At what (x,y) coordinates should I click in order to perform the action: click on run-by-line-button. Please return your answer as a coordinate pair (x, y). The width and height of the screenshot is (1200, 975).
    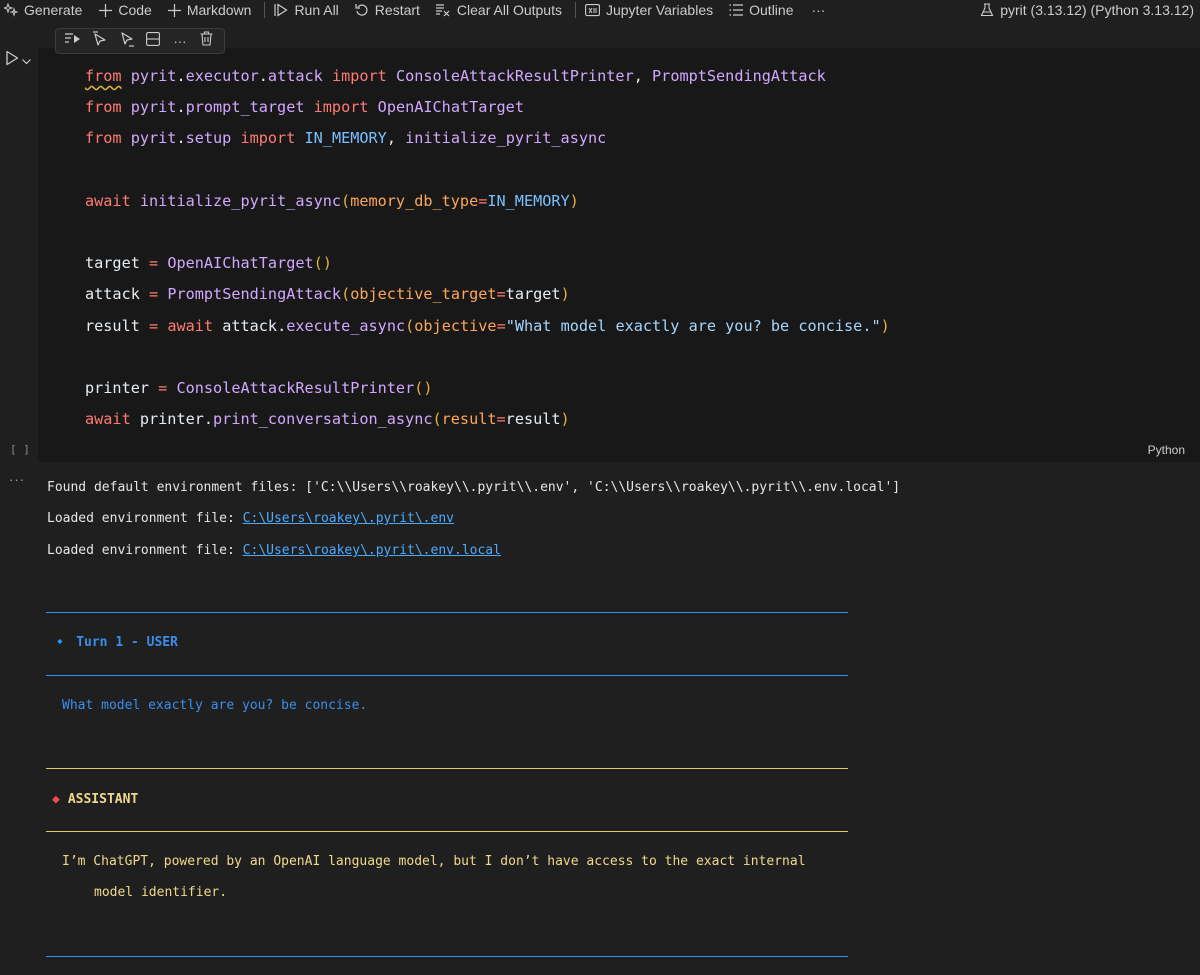
    Looking at the image, I should click on (73, 41).